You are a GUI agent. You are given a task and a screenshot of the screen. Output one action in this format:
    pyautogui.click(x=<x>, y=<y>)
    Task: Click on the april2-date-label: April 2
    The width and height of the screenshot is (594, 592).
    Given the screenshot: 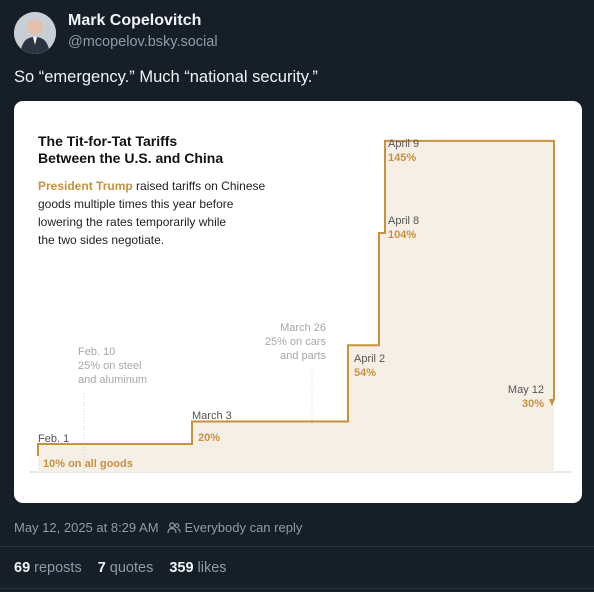 What is the action you would take?
    pyautogui.click(x=369, y=359)
    